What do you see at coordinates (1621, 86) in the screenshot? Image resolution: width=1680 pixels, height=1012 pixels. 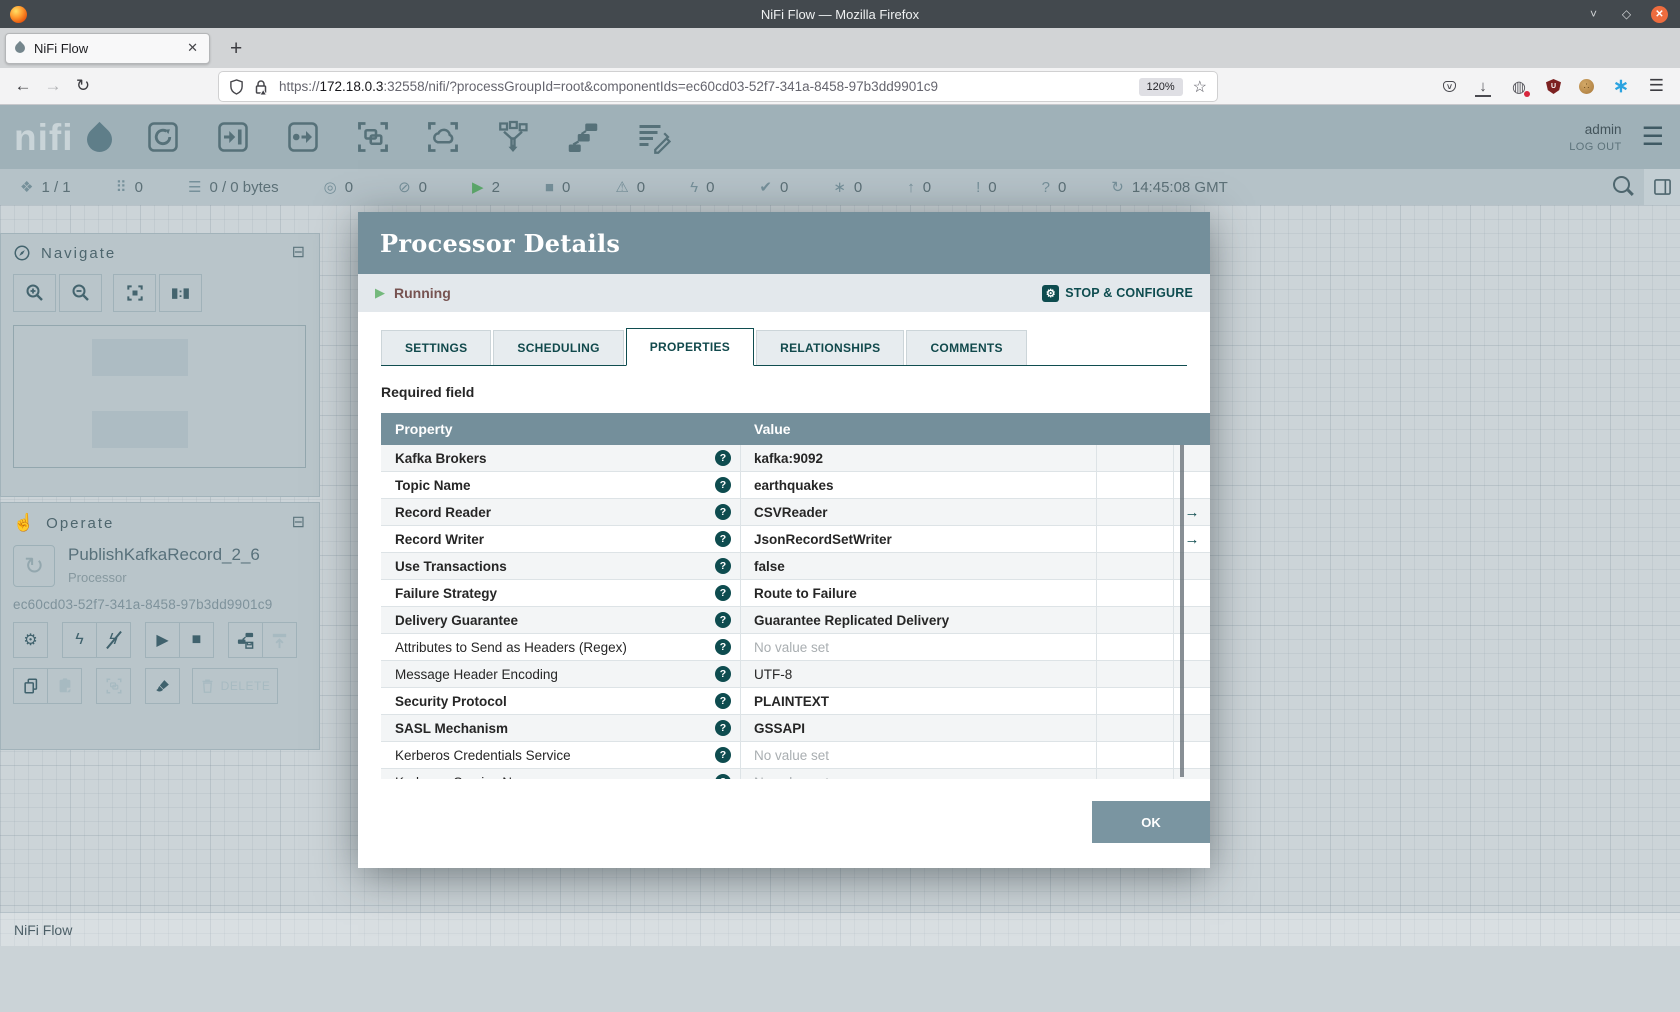 I see `extension-icon: ∗` at bounding box center [1621, 86].